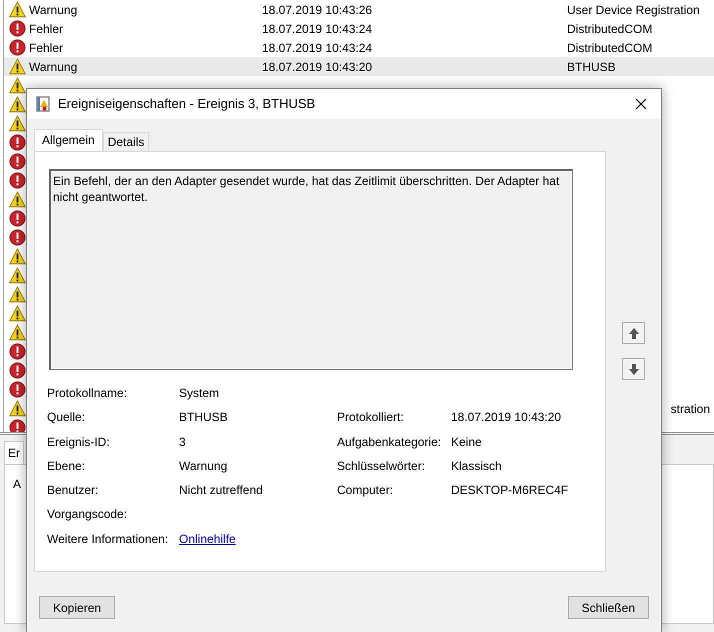  I want to click on field-value: Warnung, so click(203, 466).